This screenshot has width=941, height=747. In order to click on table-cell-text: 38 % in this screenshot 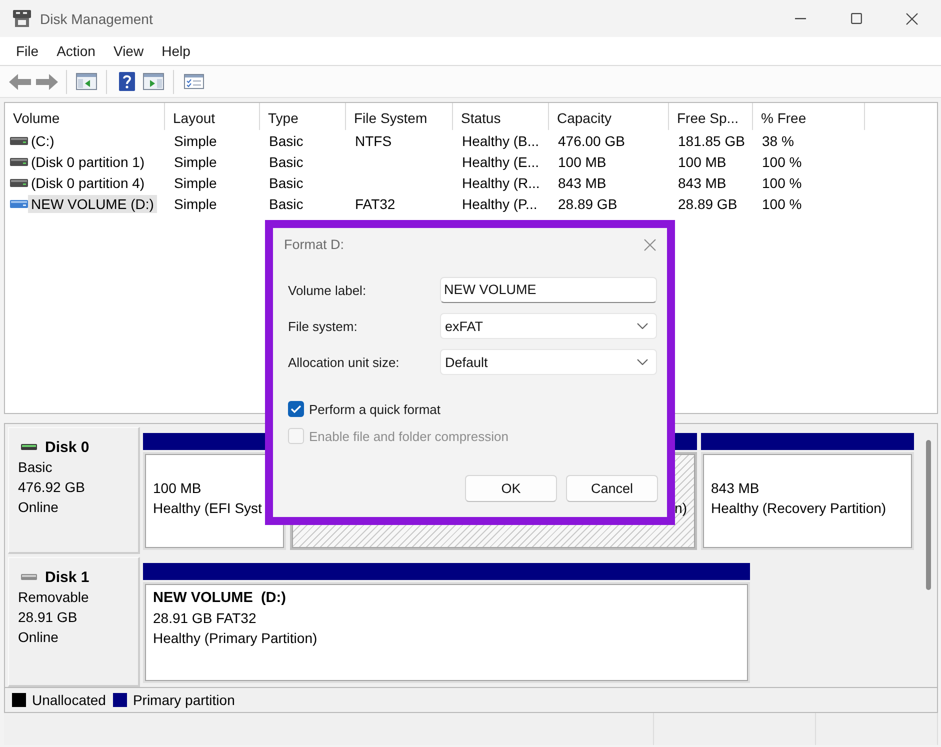, I will do `click(778, 140)`.